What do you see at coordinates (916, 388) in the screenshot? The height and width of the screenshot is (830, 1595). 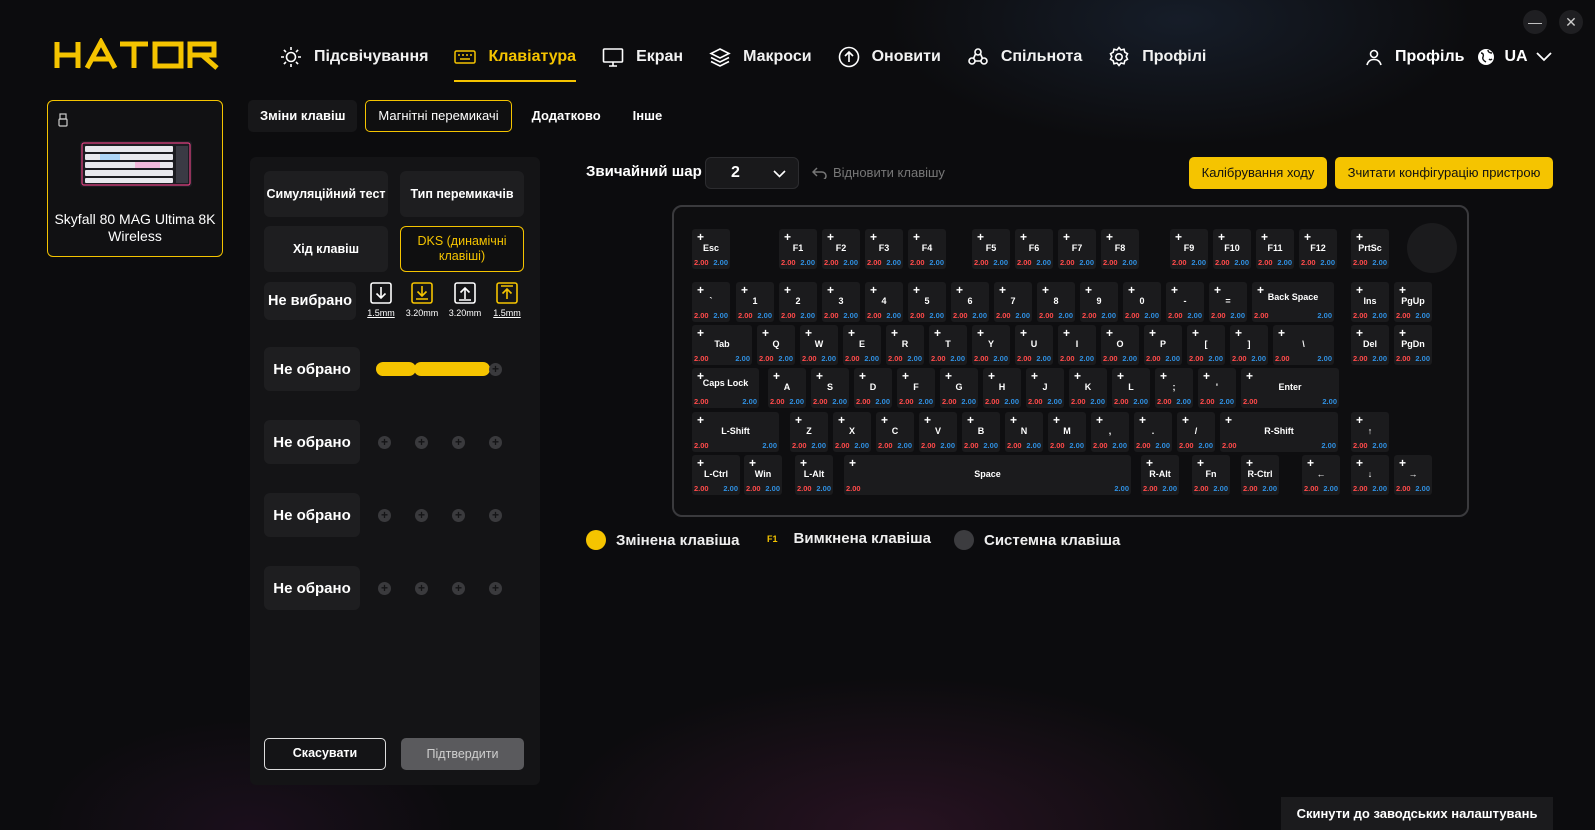 I see `key-f: + F 2.00 2.00` at bounding box center [916, 388].